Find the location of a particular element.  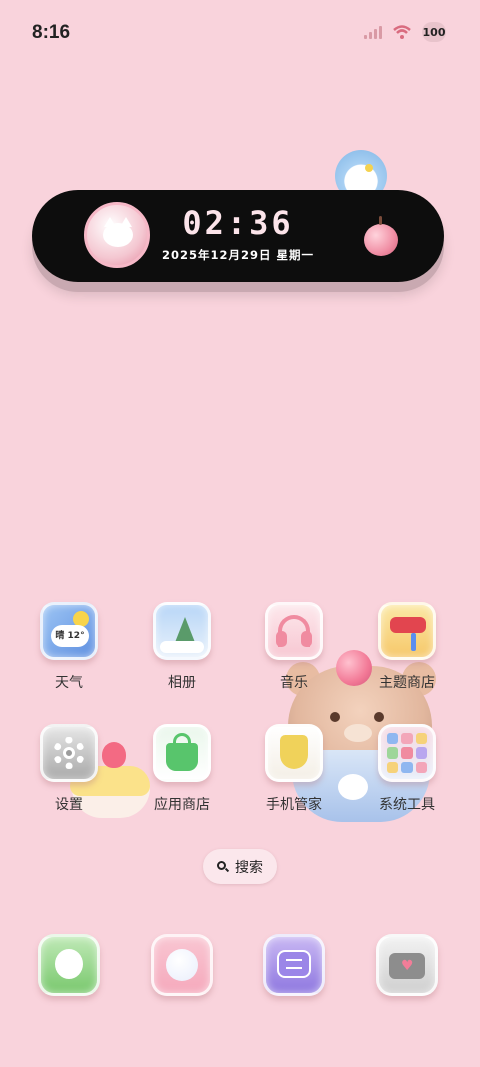

system-tools-icon is located at coordinates (407, 753).